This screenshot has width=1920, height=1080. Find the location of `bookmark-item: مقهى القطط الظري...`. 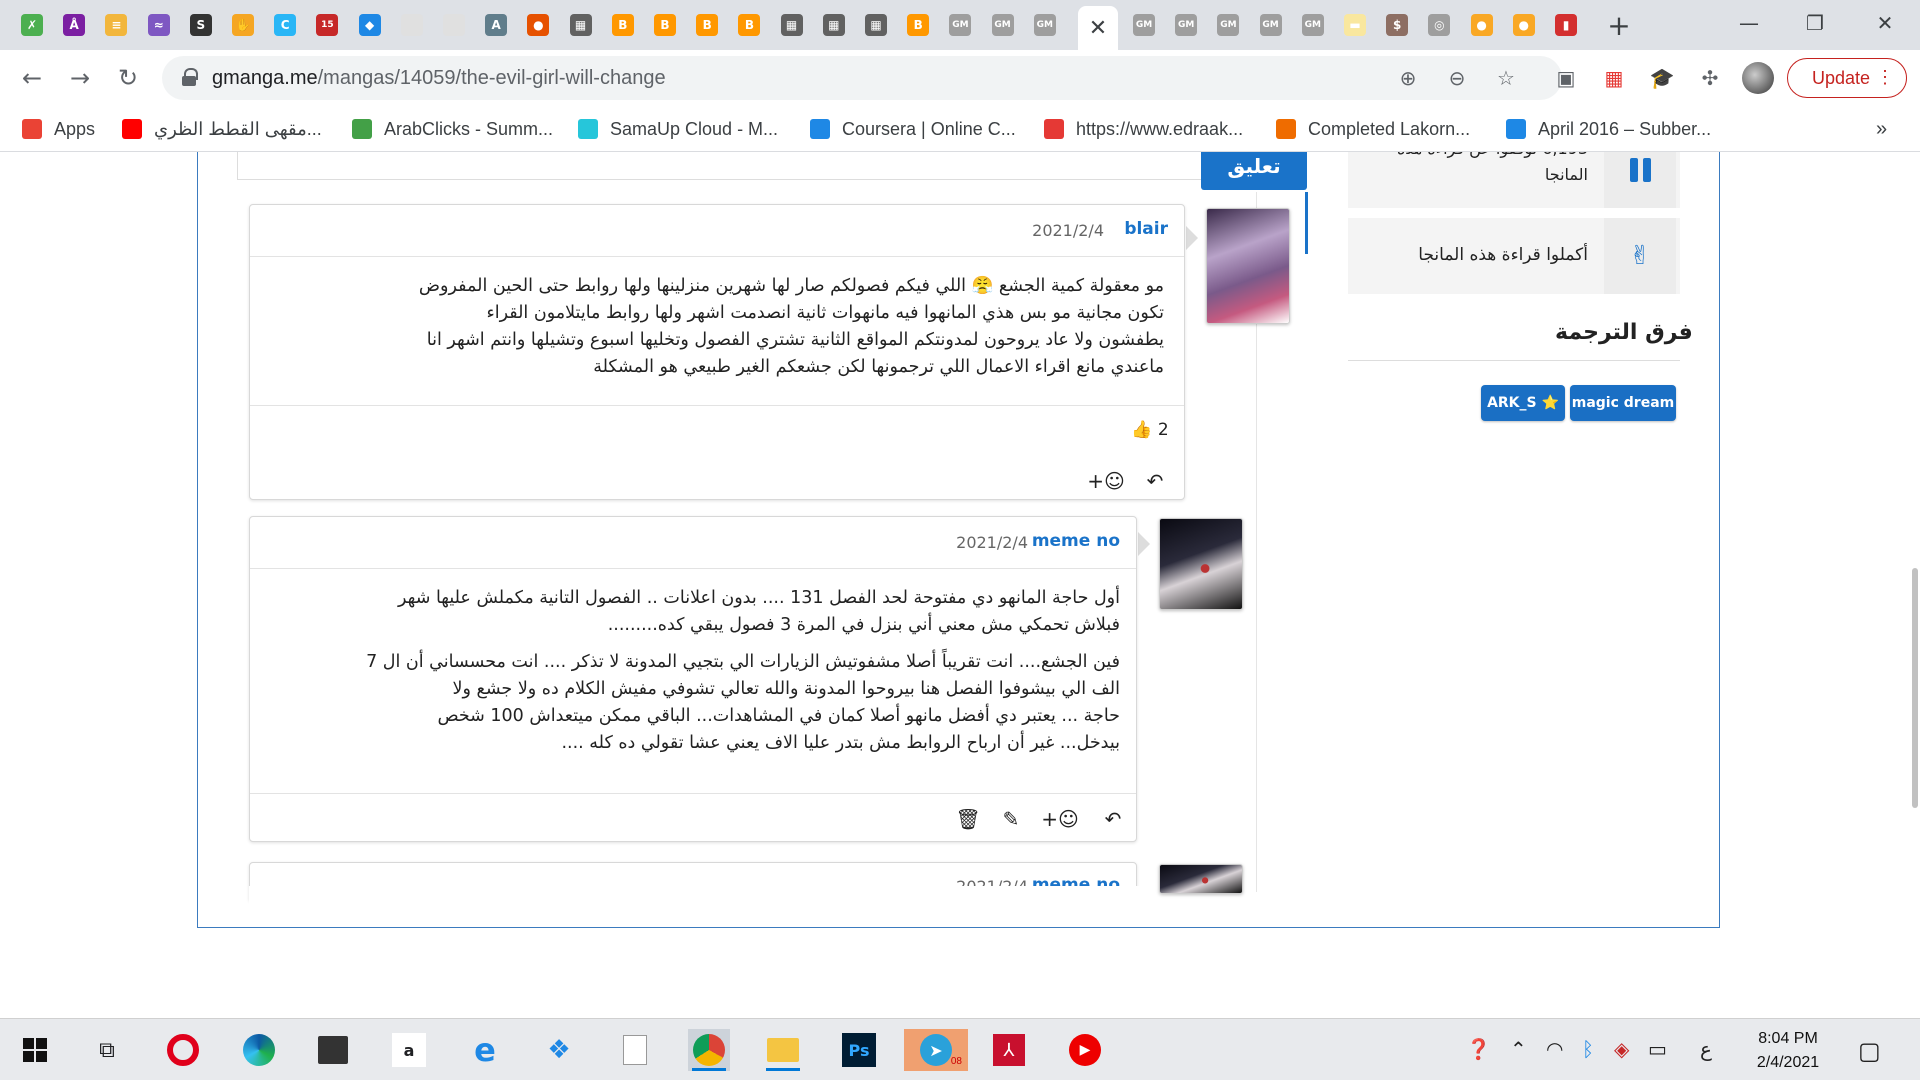

bookmark-item: مقهى القطط الظري... is located at coordinates (222, 129).